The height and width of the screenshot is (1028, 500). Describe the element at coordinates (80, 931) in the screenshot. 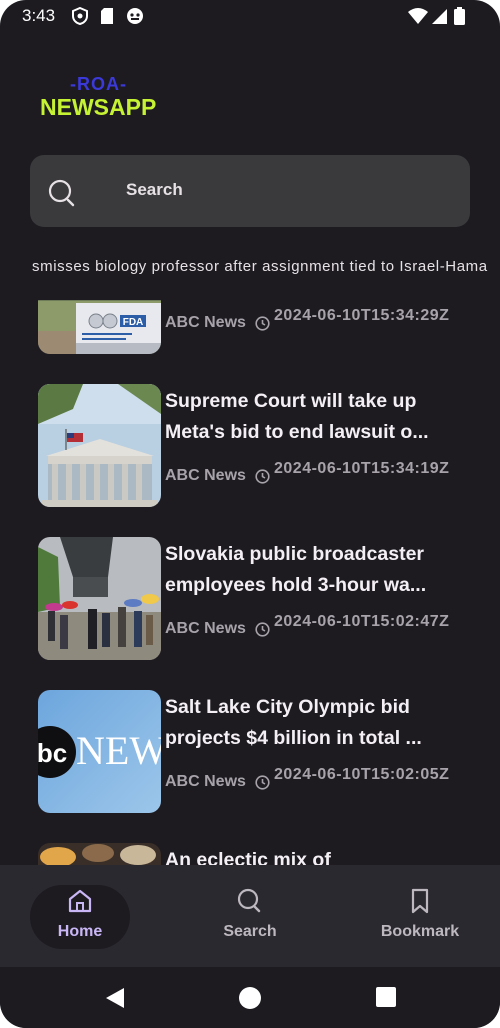

I see `nav-home-label: Home` at that location.